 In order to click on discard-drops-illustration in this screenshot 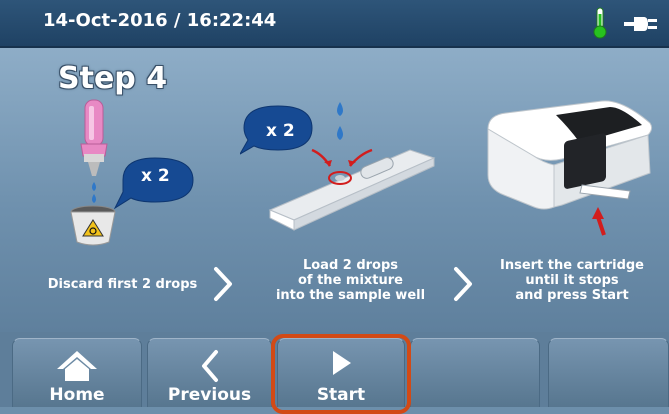, I will do `click(132, 172)`.